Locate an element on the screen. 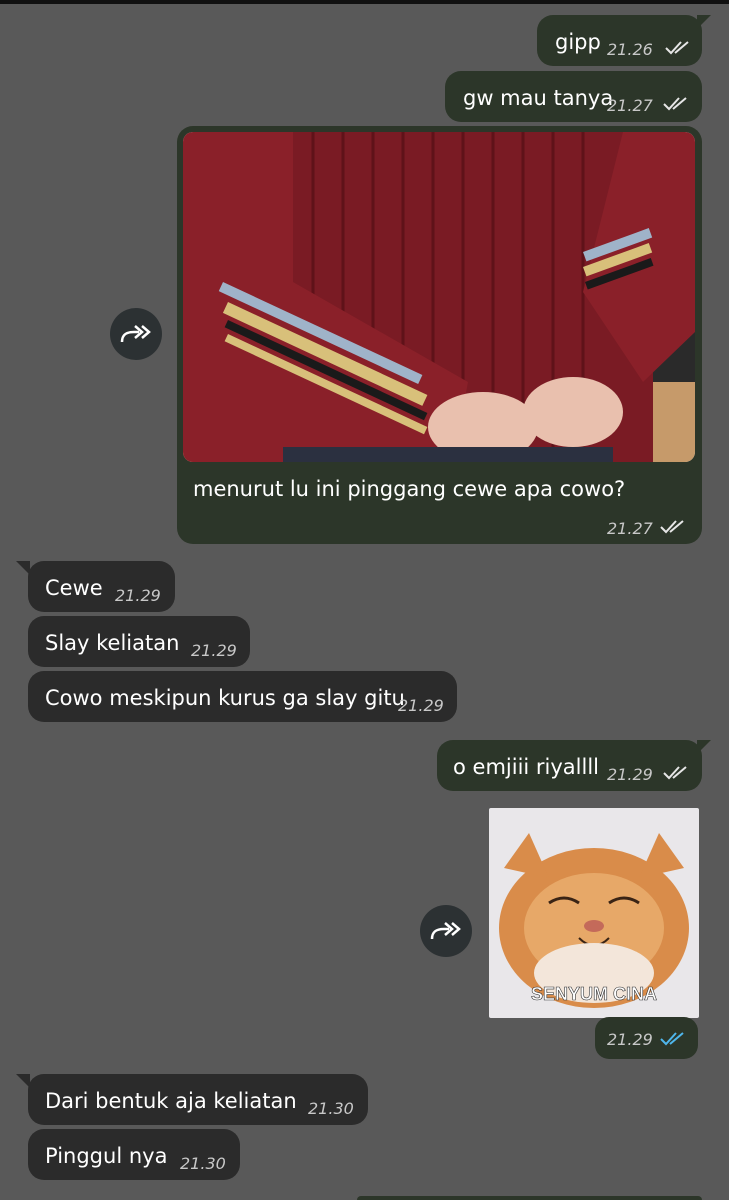 This screenshot has height=1200, width=729. message-bubble-outgoing-partial is located at coordinates (529, 1198).